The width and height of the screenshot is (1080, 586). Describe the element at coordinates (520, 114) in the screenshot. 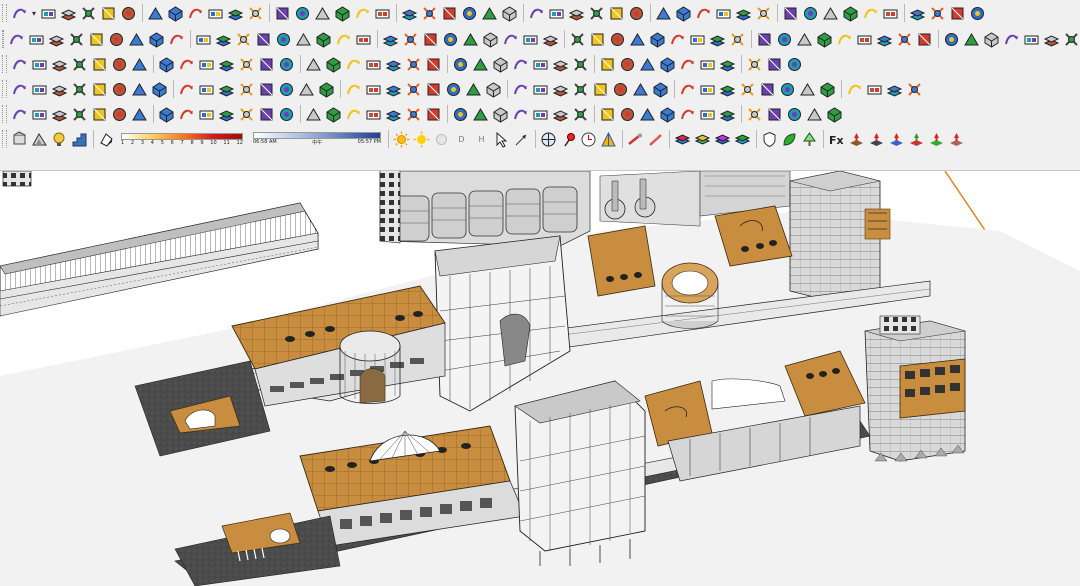

I see `row5-tool-25-icon` at that location.